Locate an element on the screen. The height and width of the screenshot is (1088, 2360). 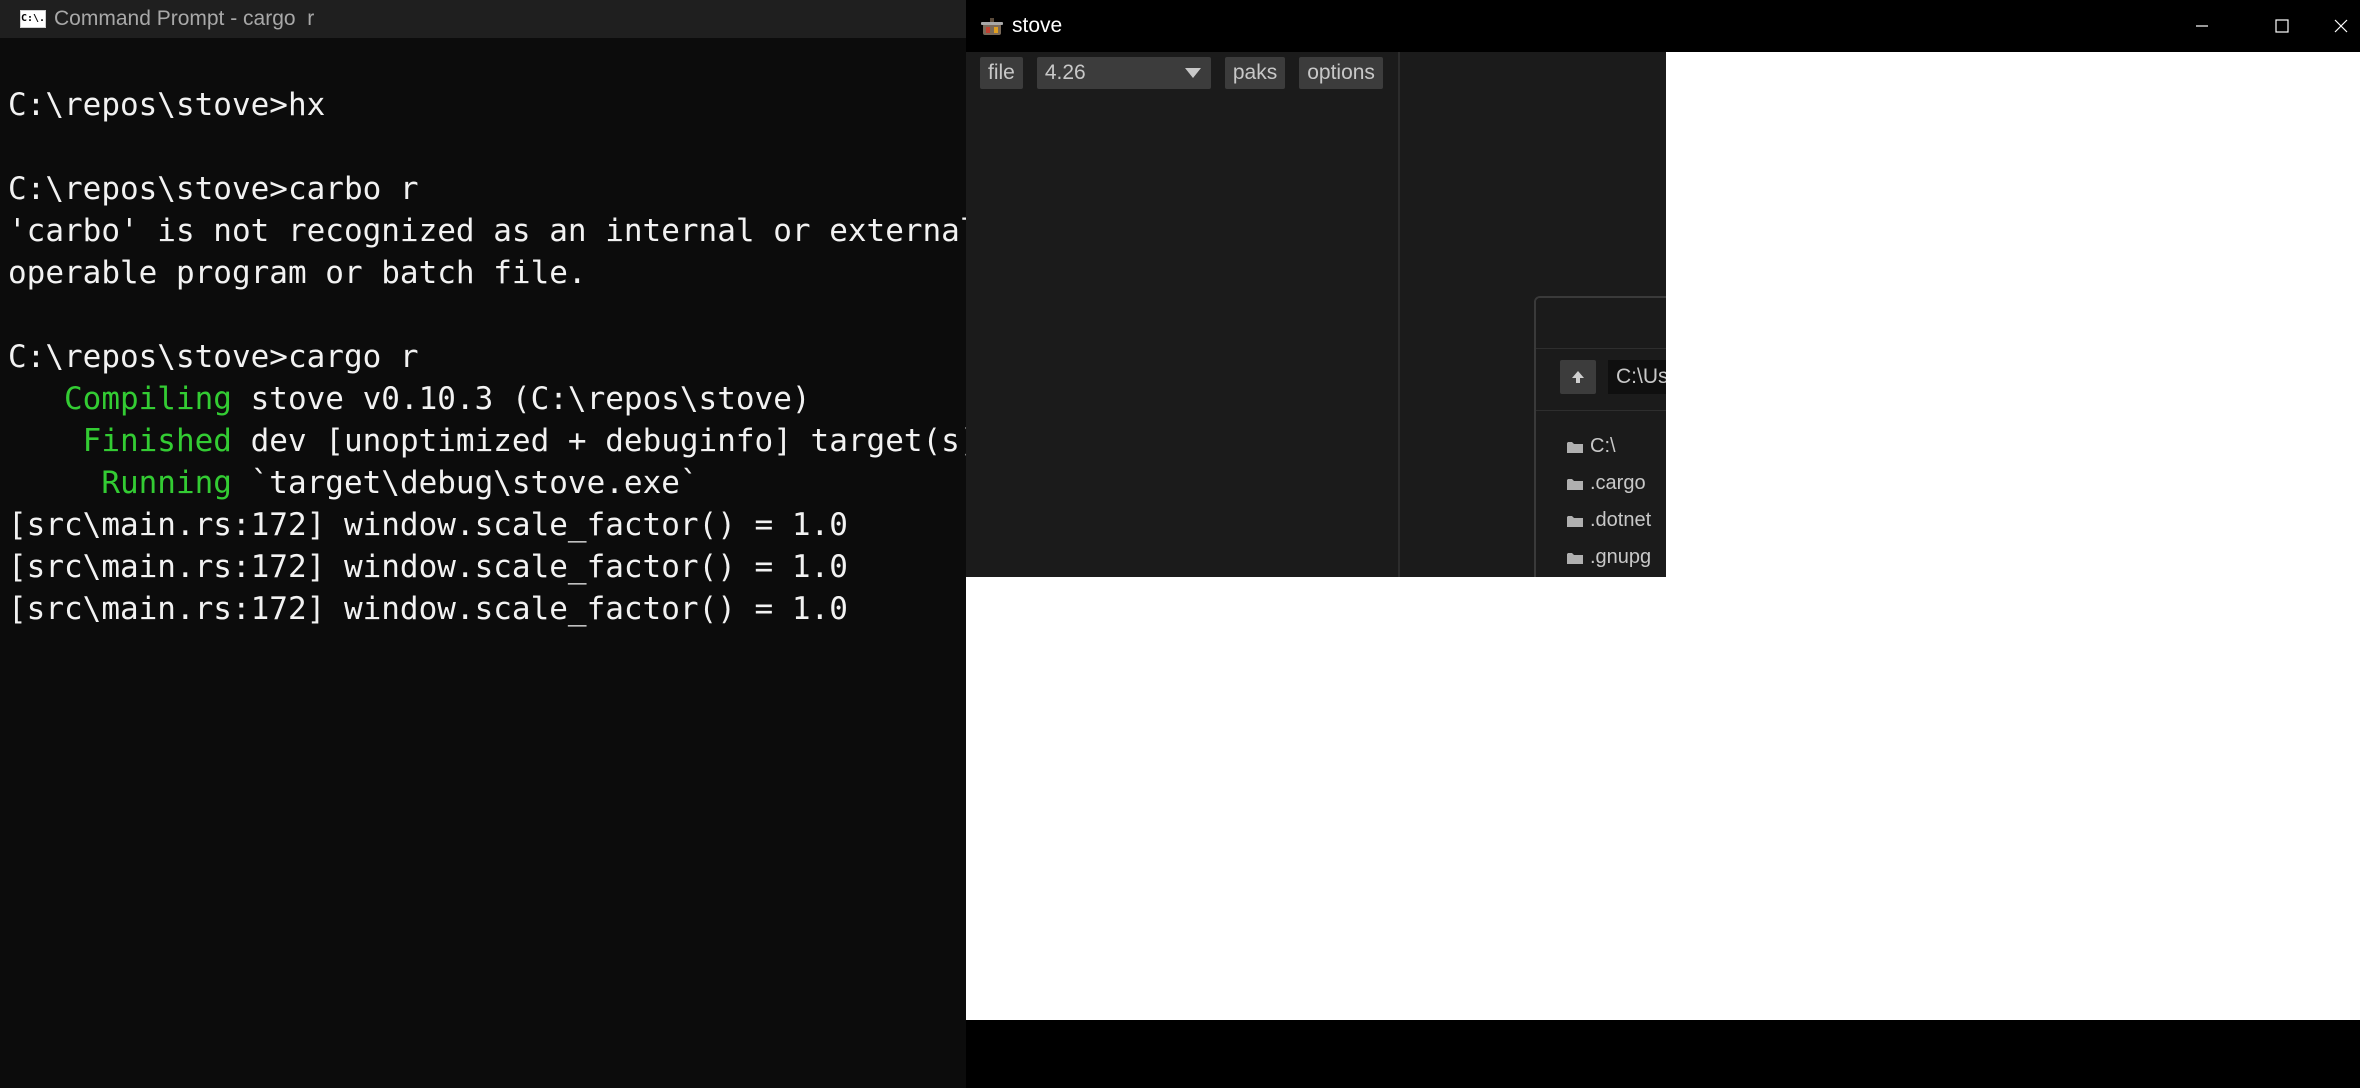
terminal-status-word: Compiling is located at coordinates (120, 399).